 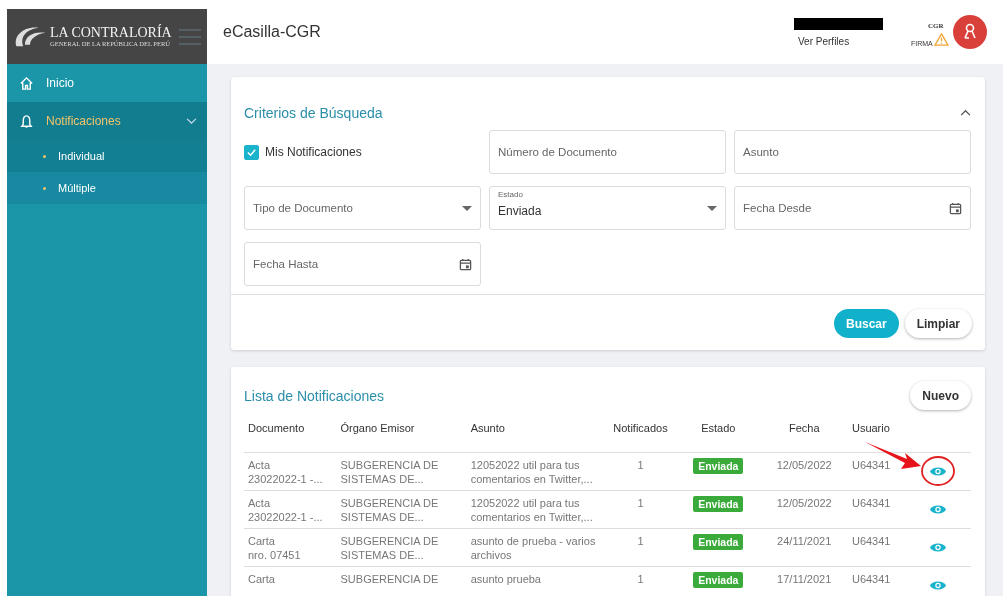 What do you see at coordinates (804, 541) in the screenshot?
I see `table-cell: 24/11/2021` at bounding box center [804, 541].